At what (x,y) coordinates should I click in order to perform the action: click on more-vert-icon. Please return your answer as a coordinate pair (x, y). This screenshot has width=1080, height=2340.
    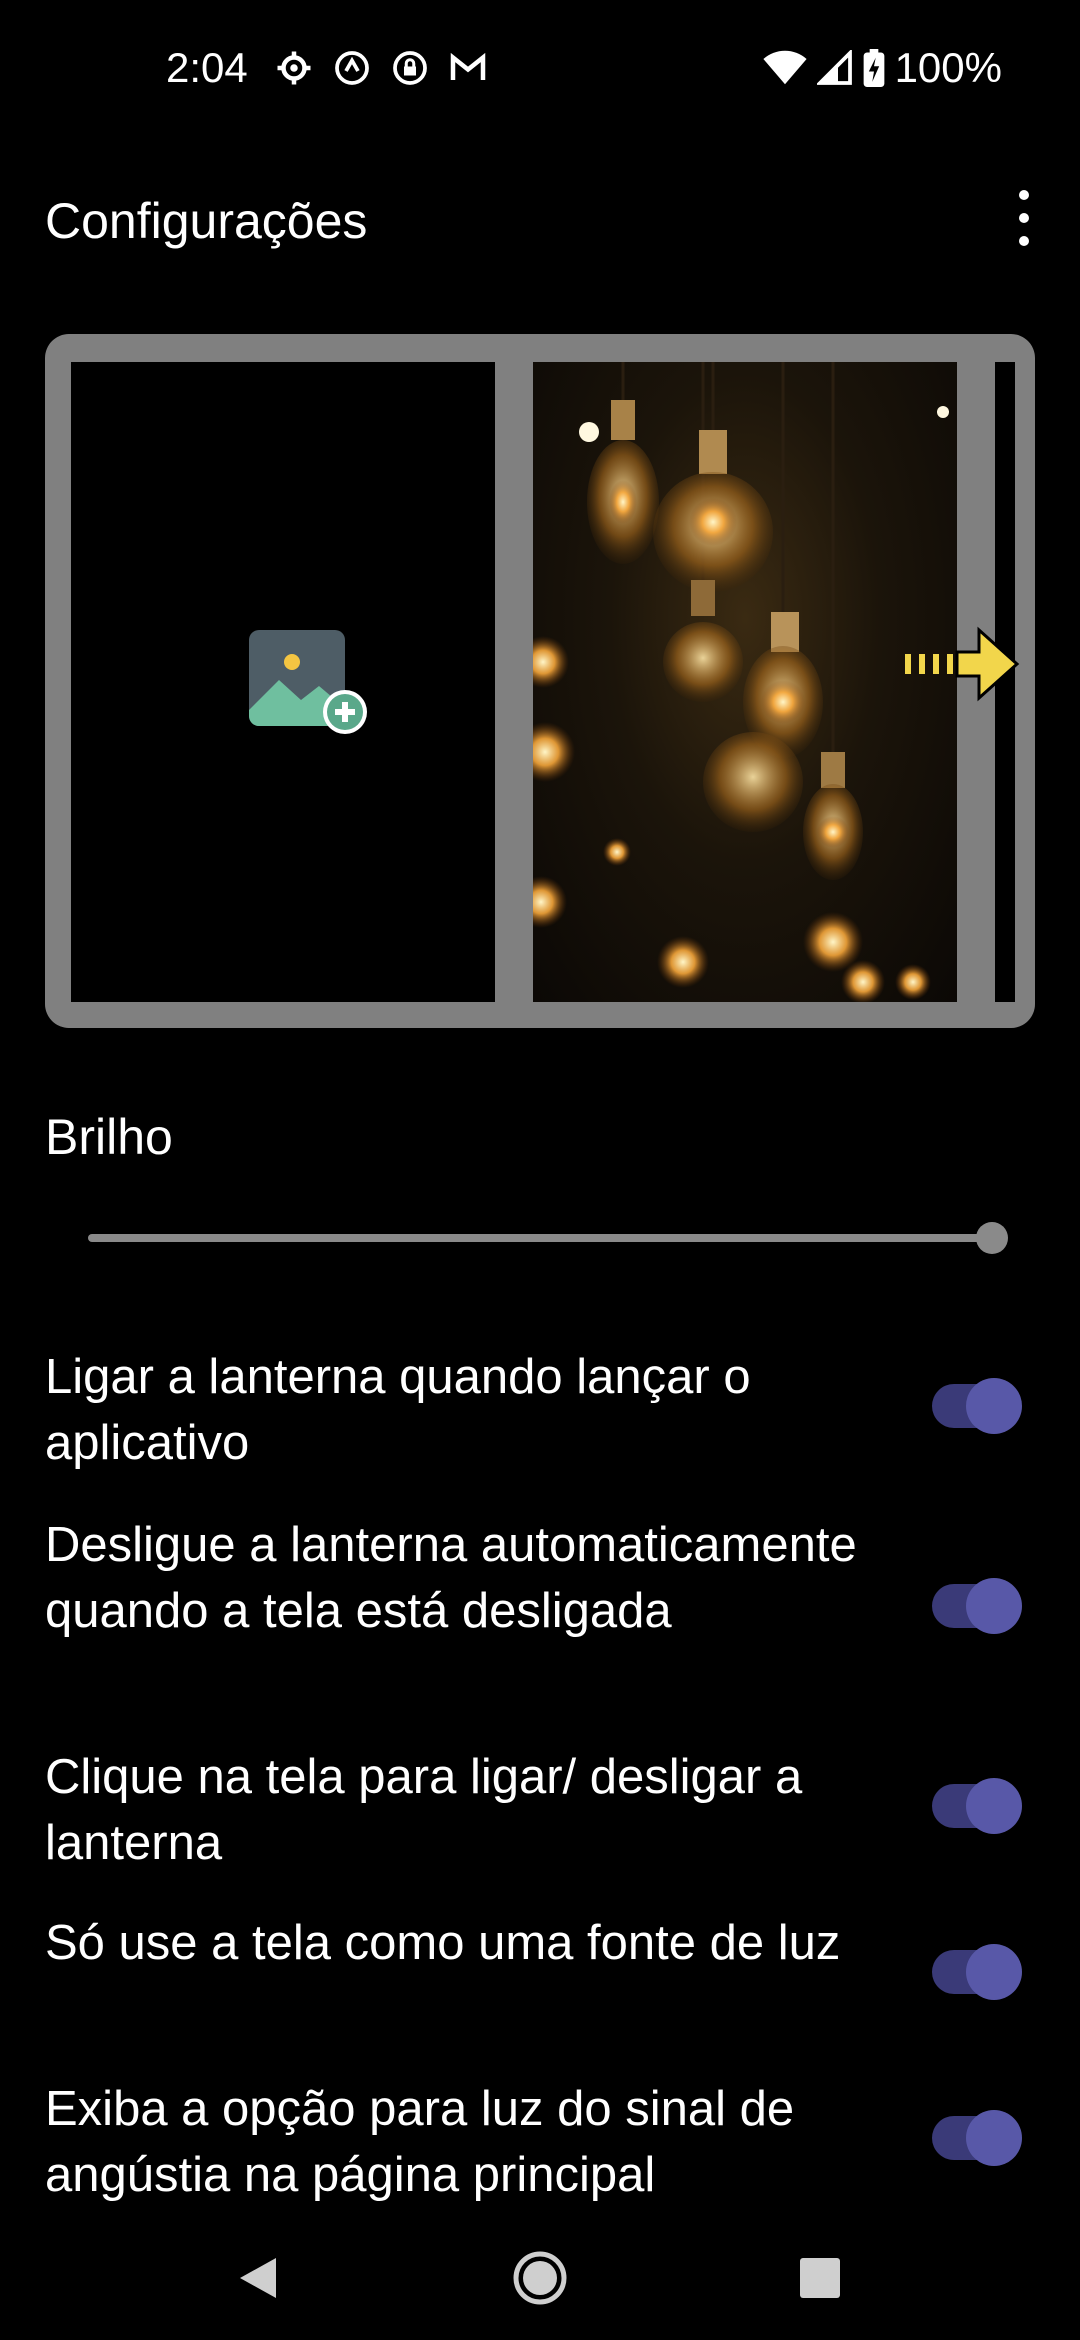
    Looking at the image, I should click on (1024, 218).